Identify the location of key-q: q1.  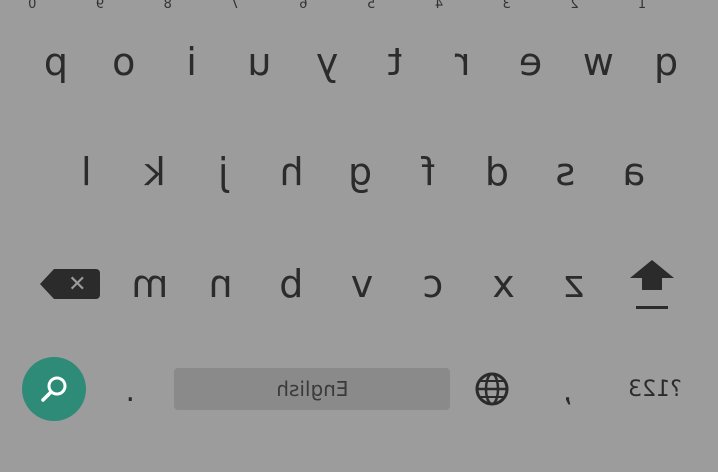
(666, 47).